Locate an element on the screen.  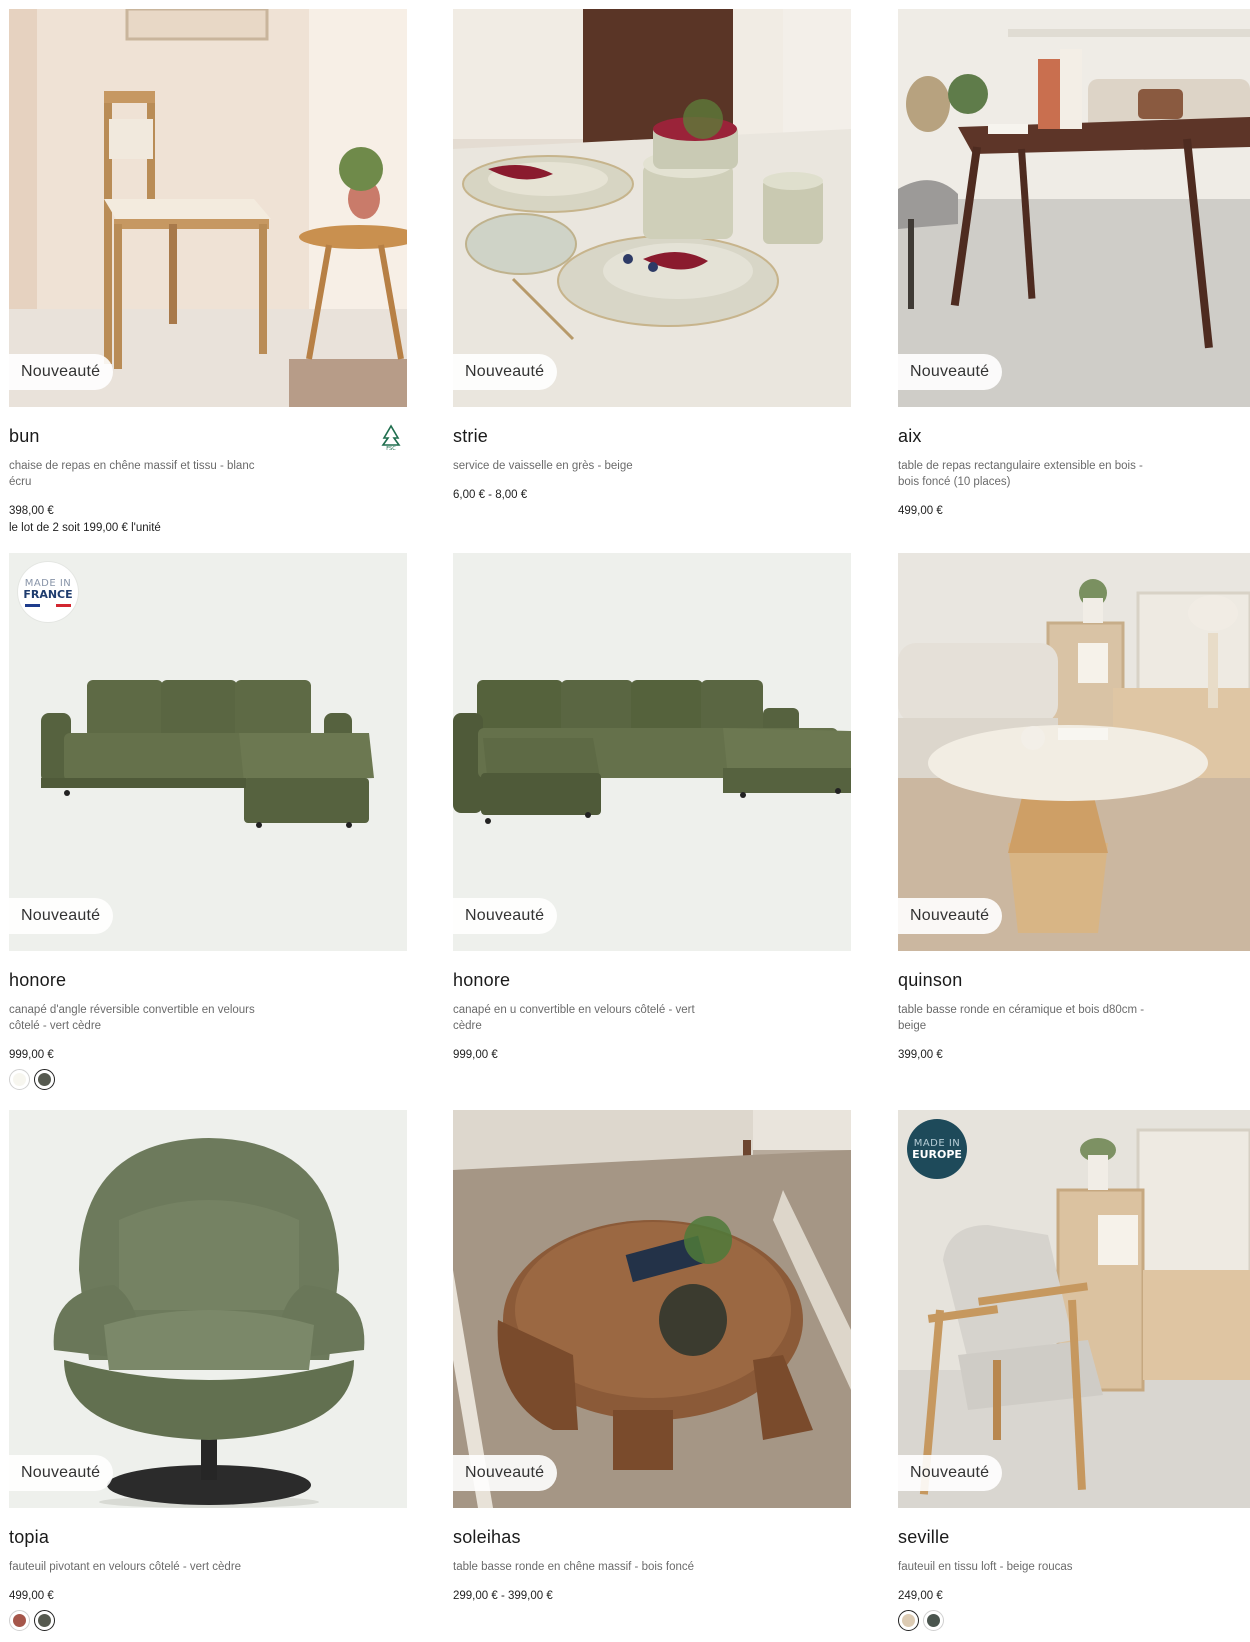
swivel-armchair-image is located at coordinates (208, 1309).